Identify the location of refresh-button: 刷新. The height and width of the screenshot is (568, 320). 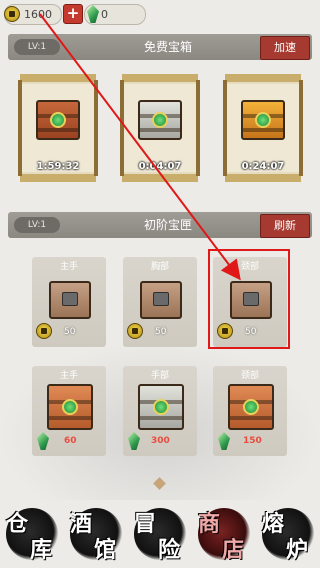
(285, 226).